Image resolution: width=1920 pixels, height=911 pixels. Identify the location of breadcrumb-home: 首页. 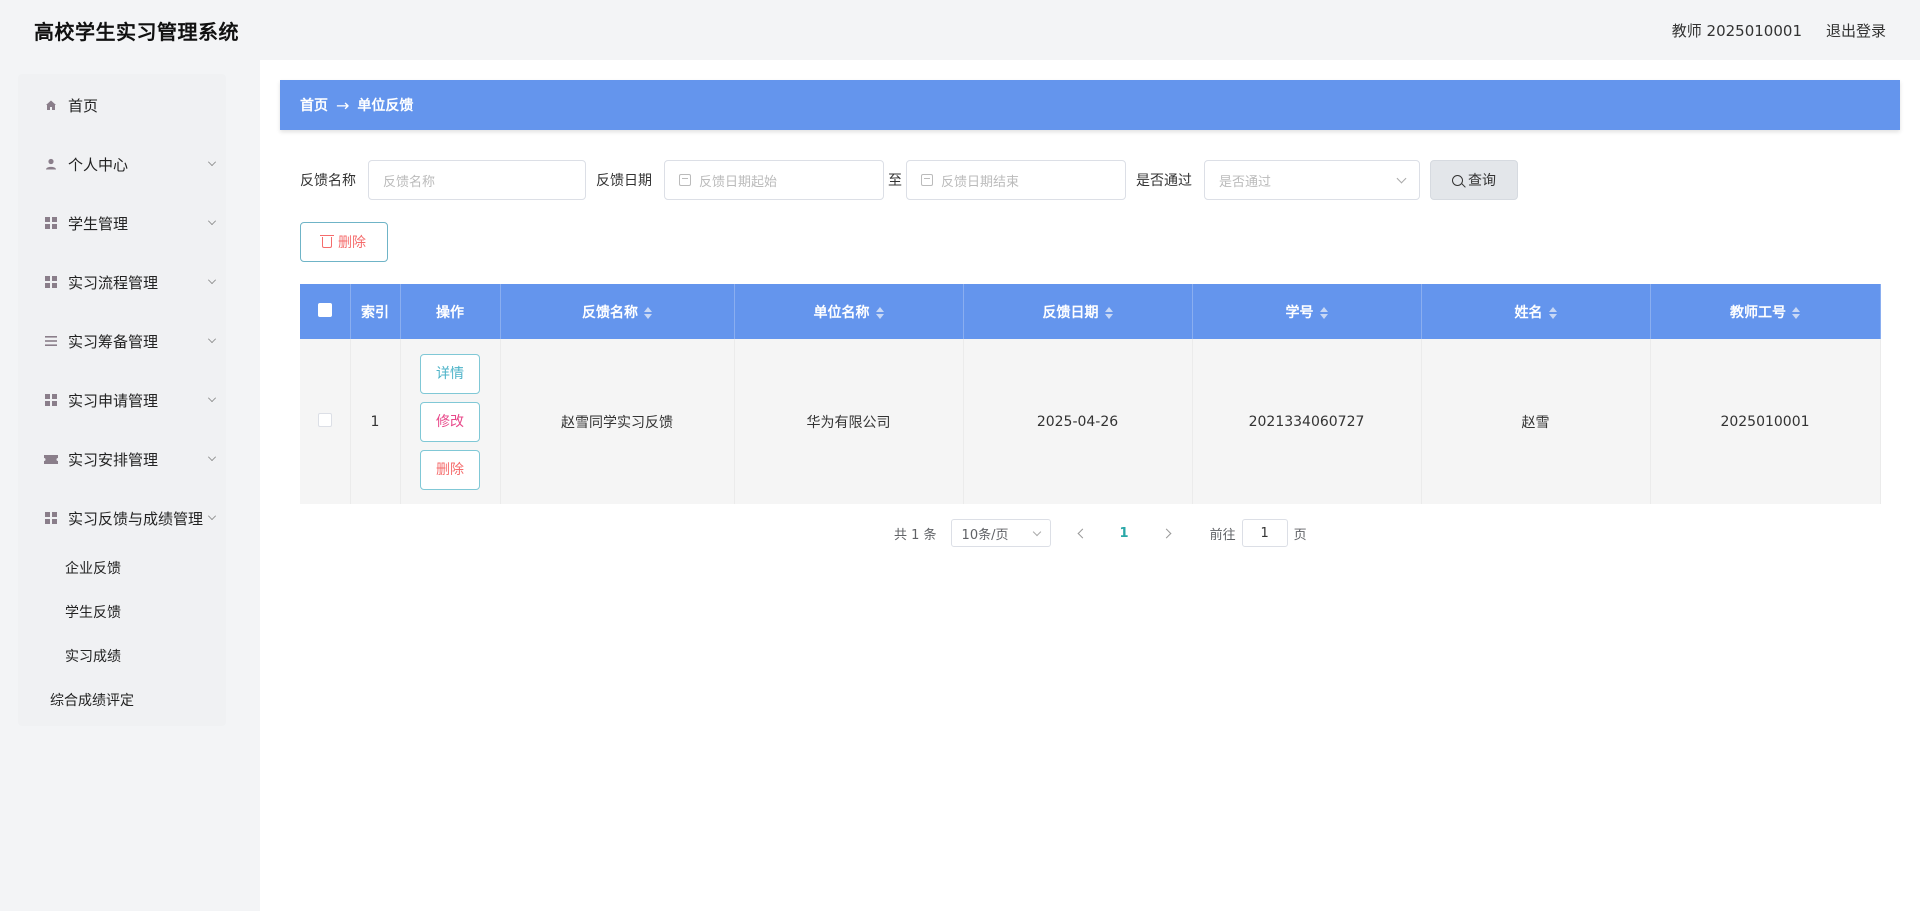
(314, 105).